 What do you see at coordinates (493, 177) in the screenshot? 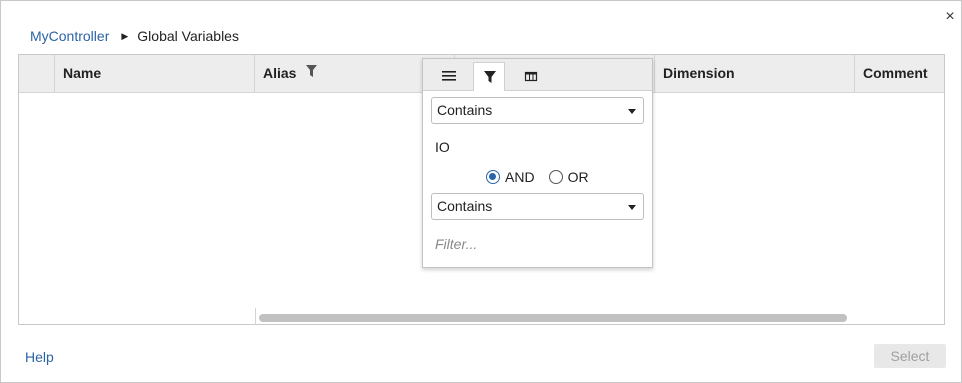
I see `operator-and-radio` at bounding box center [493, 177].